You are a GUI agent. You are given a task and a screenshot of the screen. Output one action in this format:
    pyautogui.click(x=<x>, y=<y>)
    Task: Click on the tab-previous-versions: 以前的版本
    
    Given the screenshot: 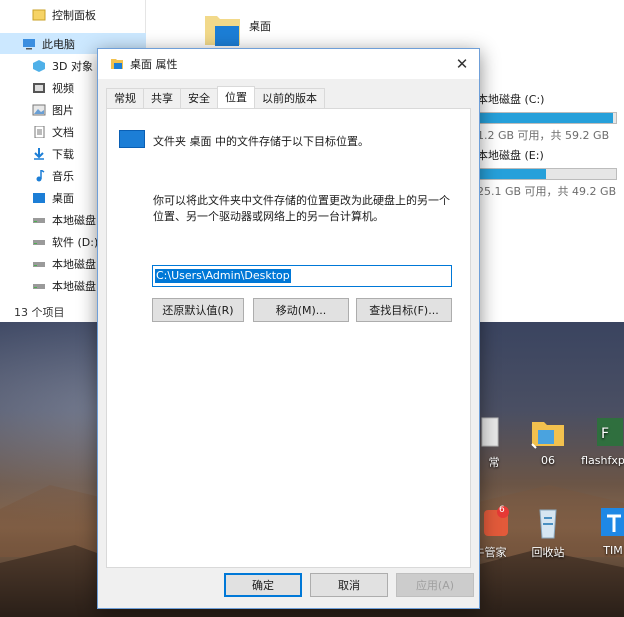 What is the action you would take?
    pyautogui.click(x=289, y=98)
    